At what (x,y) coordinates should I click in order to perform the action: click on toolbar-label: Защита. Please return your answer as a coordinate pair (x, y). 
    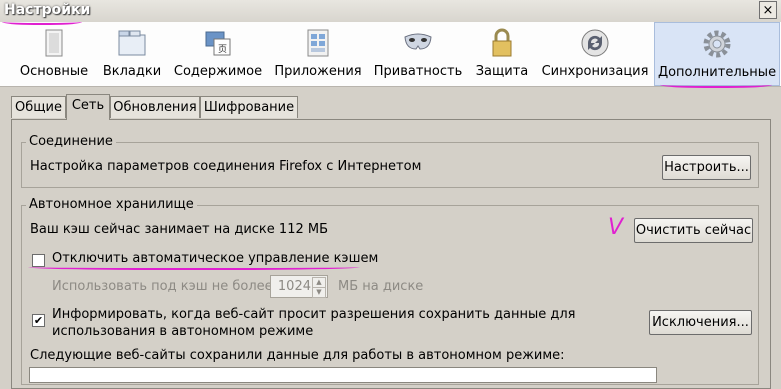
    Looking at the image, I should click on (502, 71).